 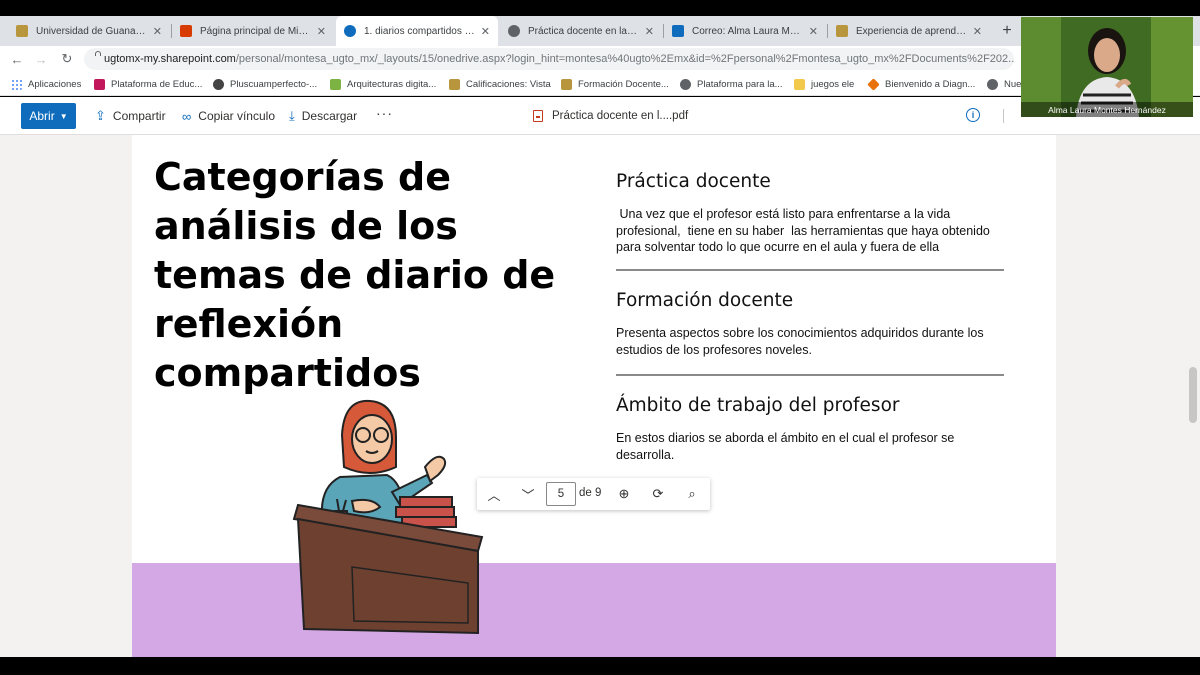 I want to click on search-icon: ⌕, so click(x=692, y=494).